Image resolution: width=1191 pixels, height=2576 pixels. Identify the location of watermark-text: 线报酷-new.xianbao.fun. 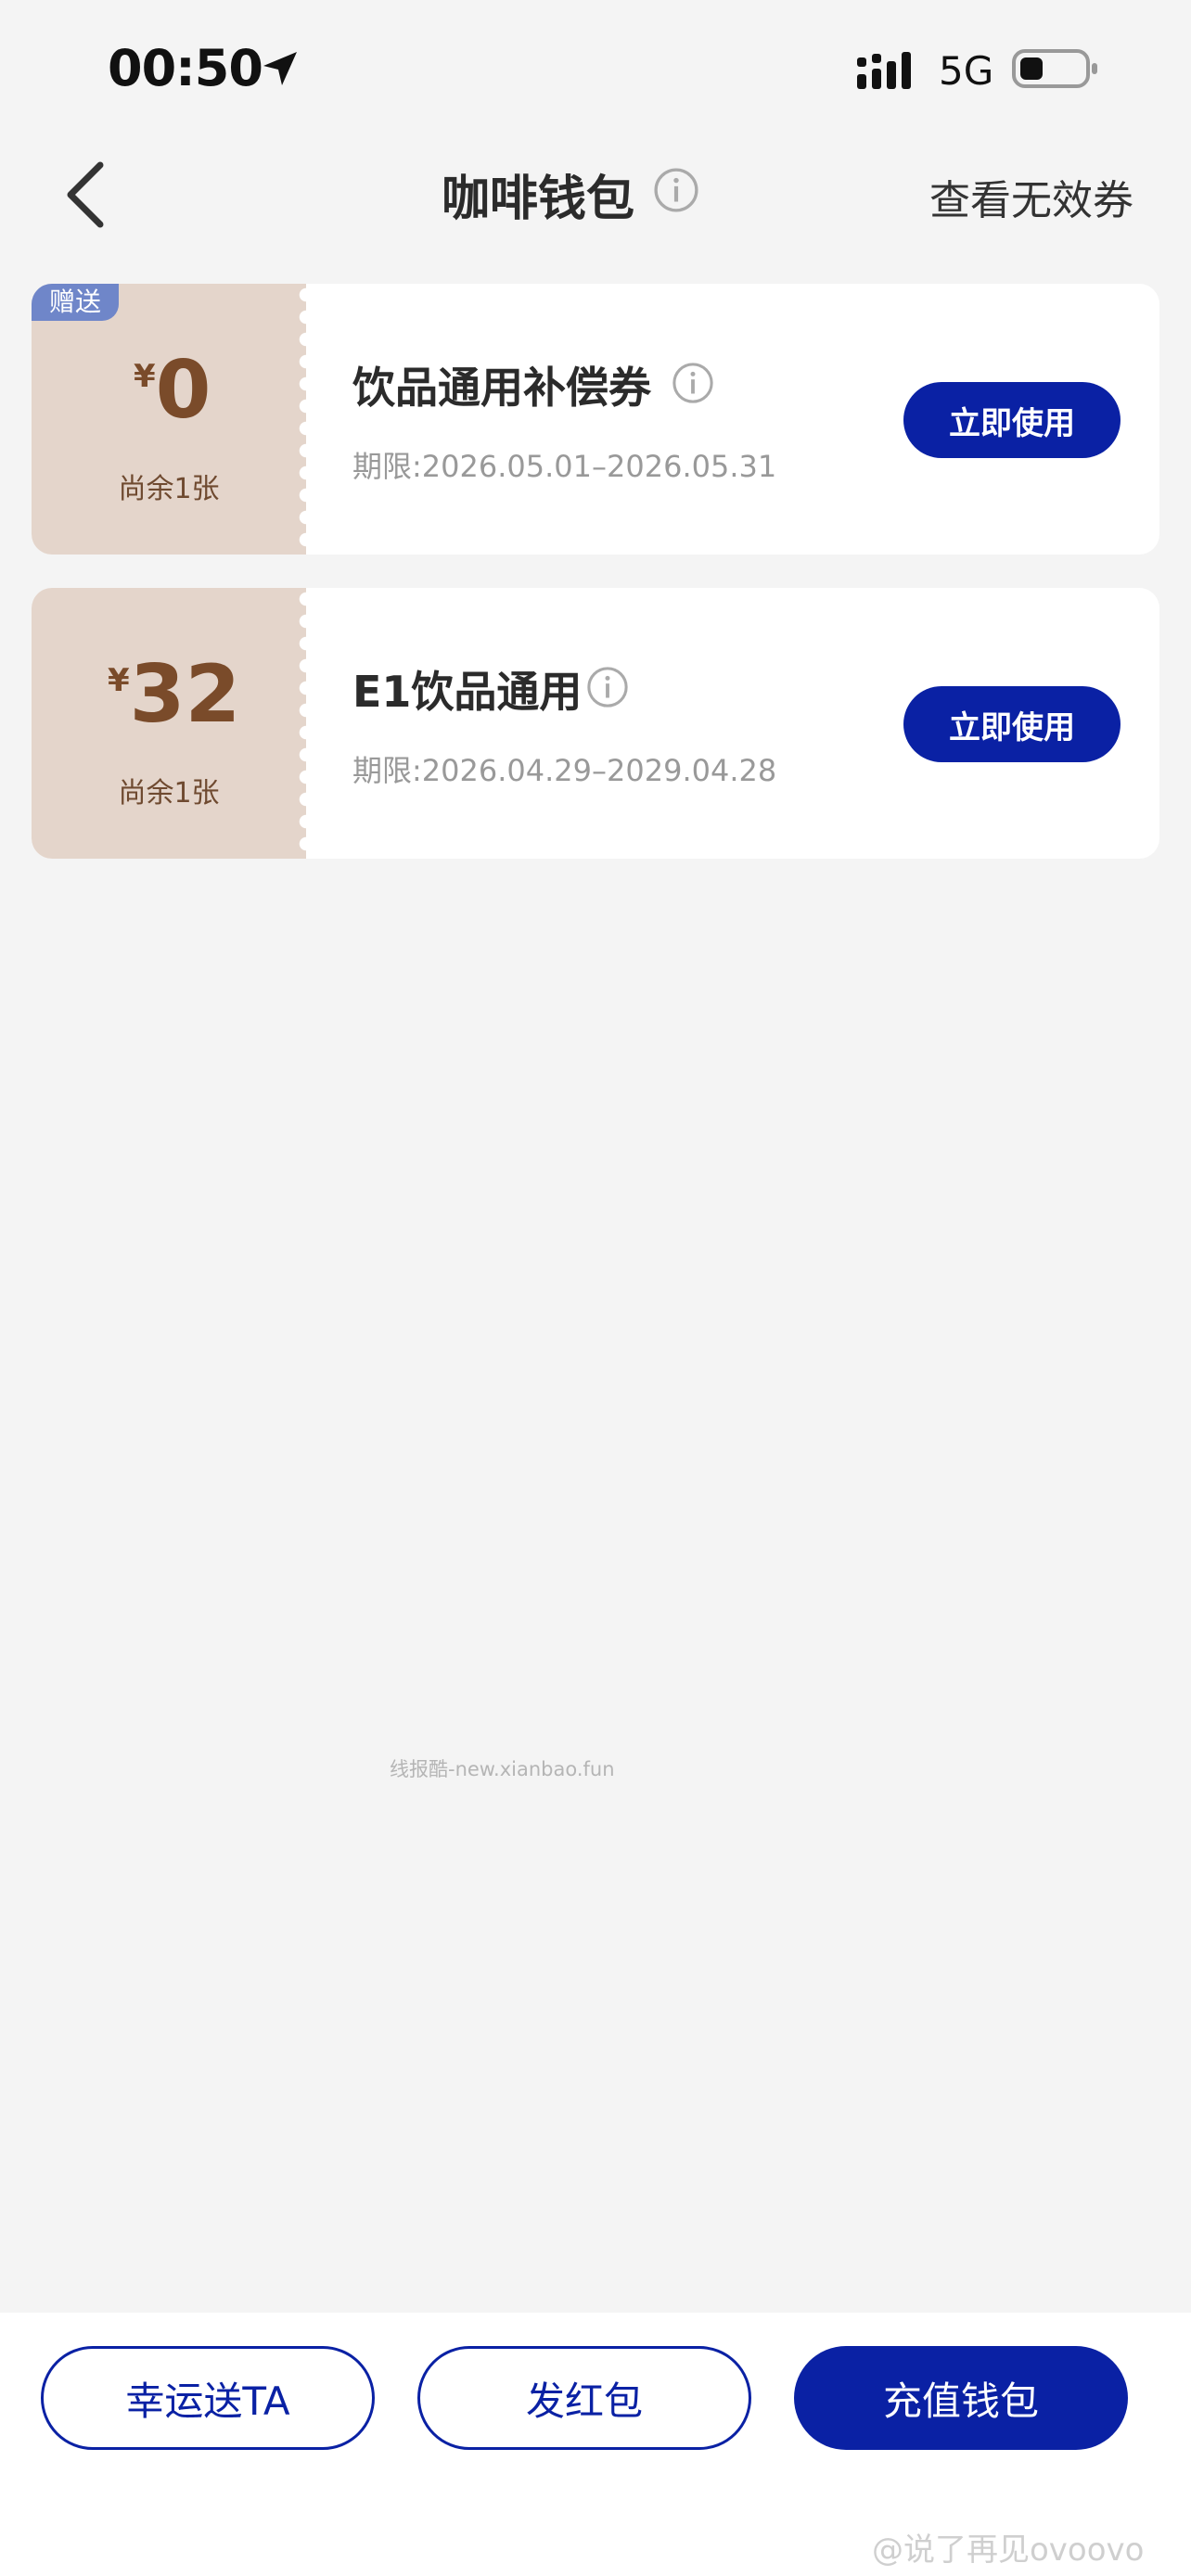
(502, 1769).